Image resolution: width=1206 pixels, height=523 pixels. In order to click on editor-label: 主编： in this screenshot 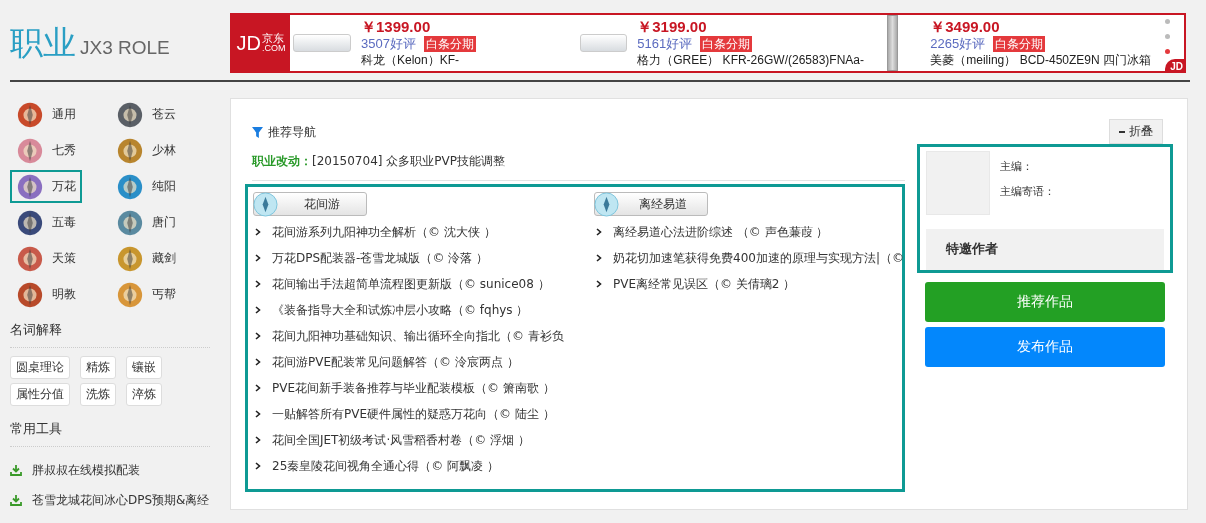, I will do `click(1017, 166)`.